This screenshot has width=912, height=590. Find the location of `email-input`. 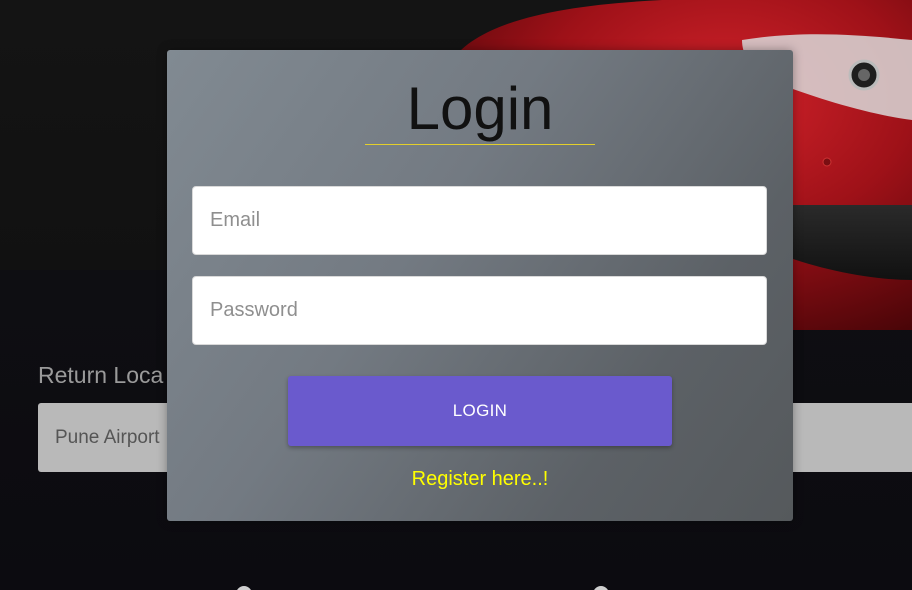

email-input is located at coordinates (479, 220).